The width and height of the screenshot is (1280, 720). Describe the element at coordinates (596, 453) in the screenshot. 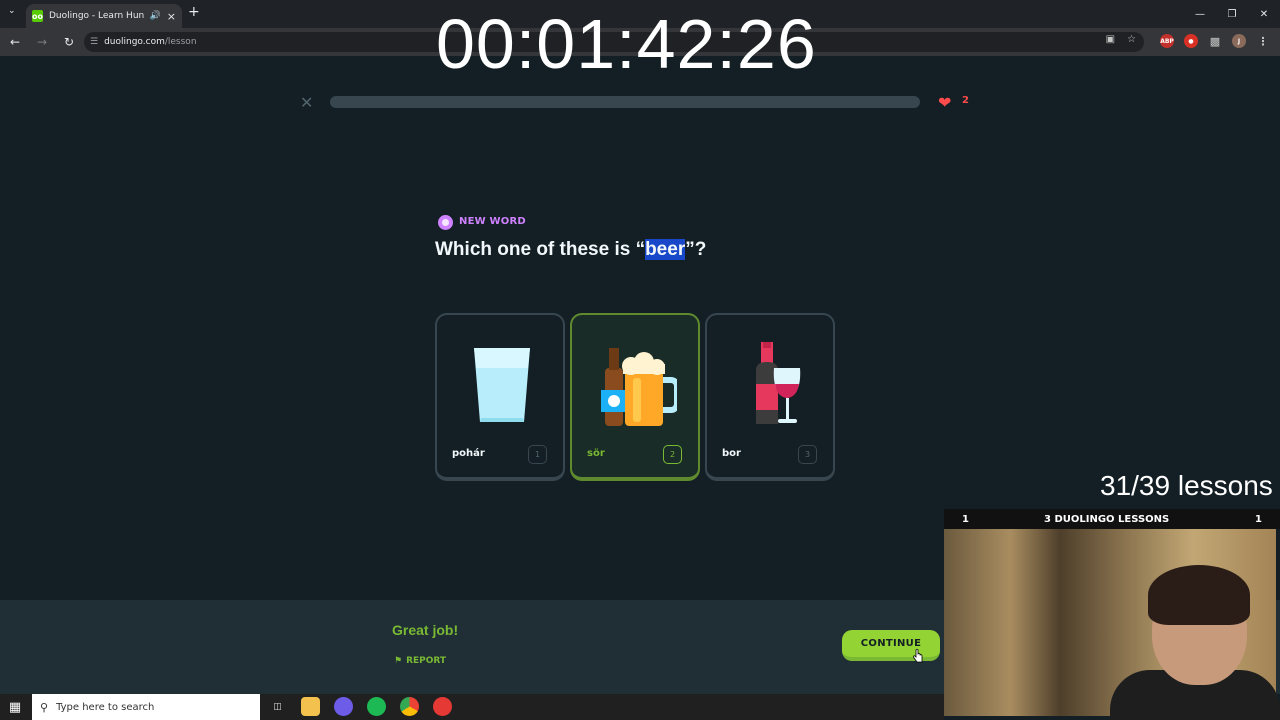

I see `choice-label: sör` at that location.